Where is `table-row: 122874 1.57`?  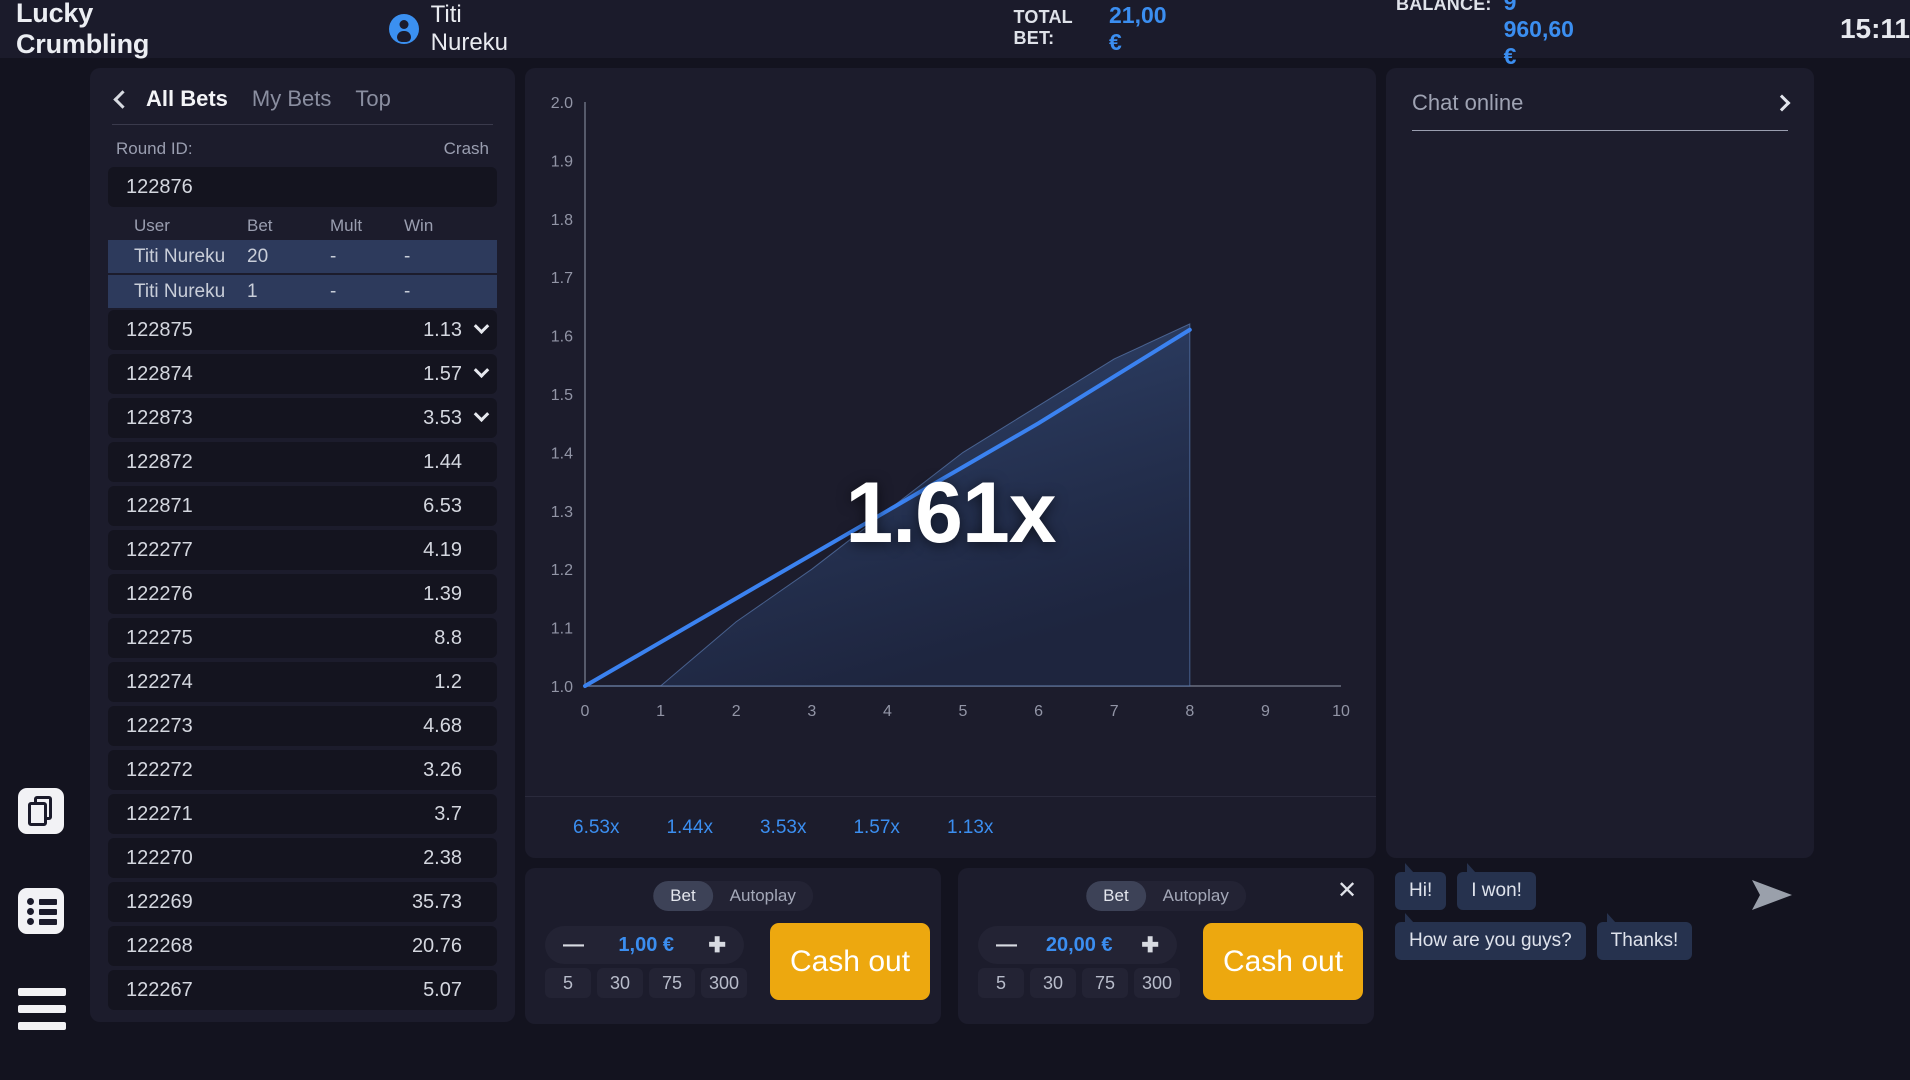
table-row: 122874 1.57 is located at coordinates (302, 374).